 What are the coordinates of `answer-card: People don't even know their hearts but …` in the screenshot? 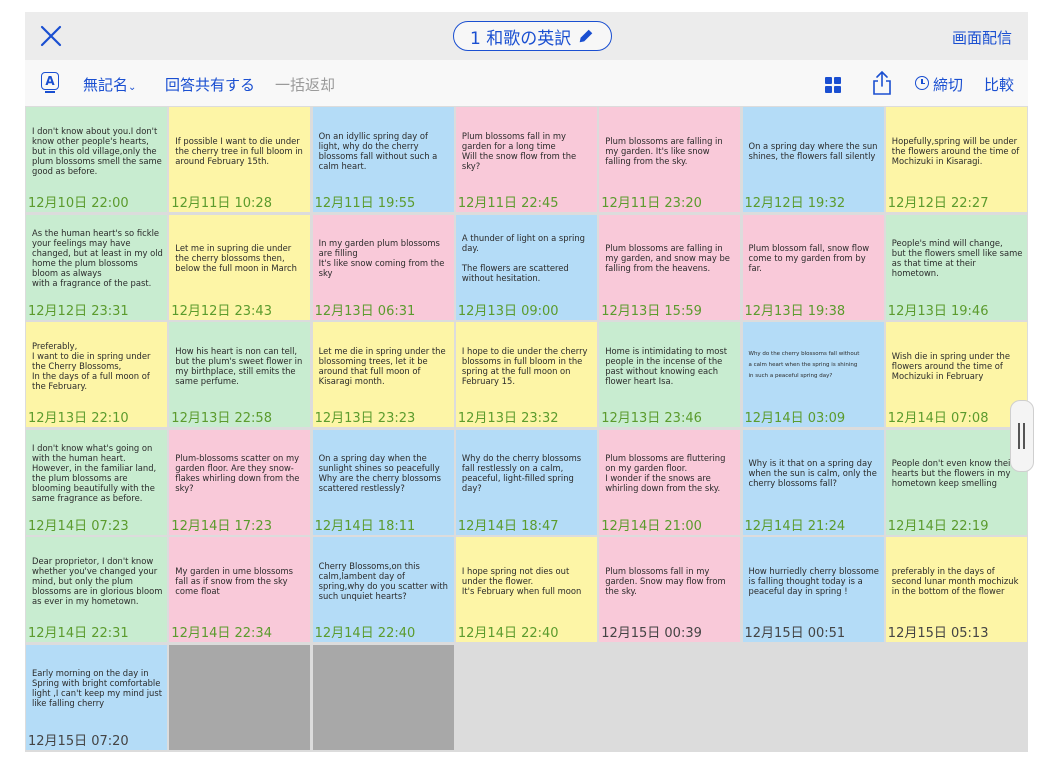 It's located at (956, 482).